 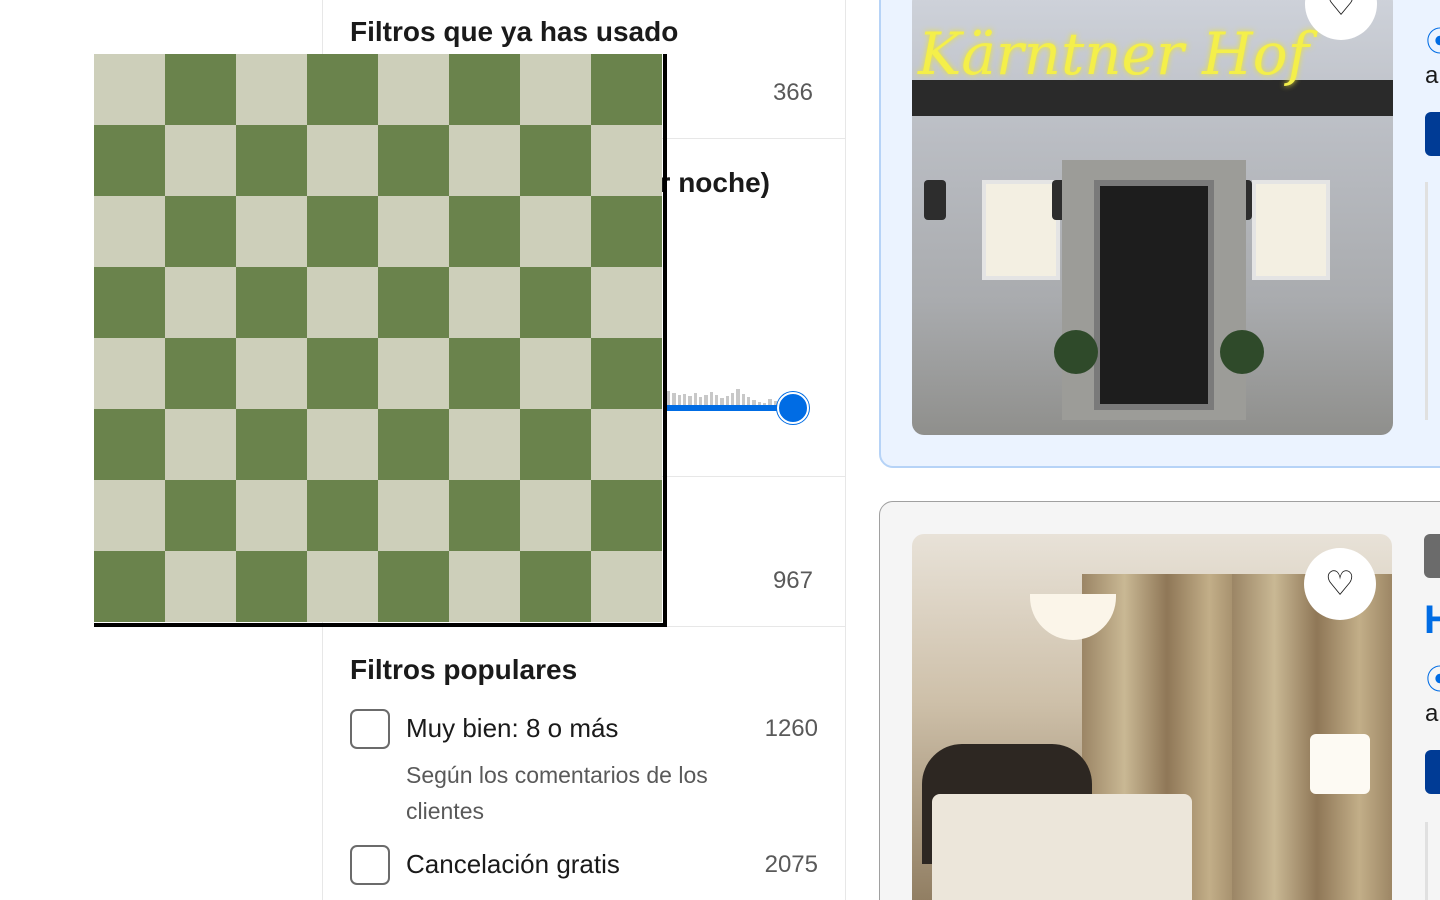 I want to click on filter-count: 1260, so click(x=791, y=728).